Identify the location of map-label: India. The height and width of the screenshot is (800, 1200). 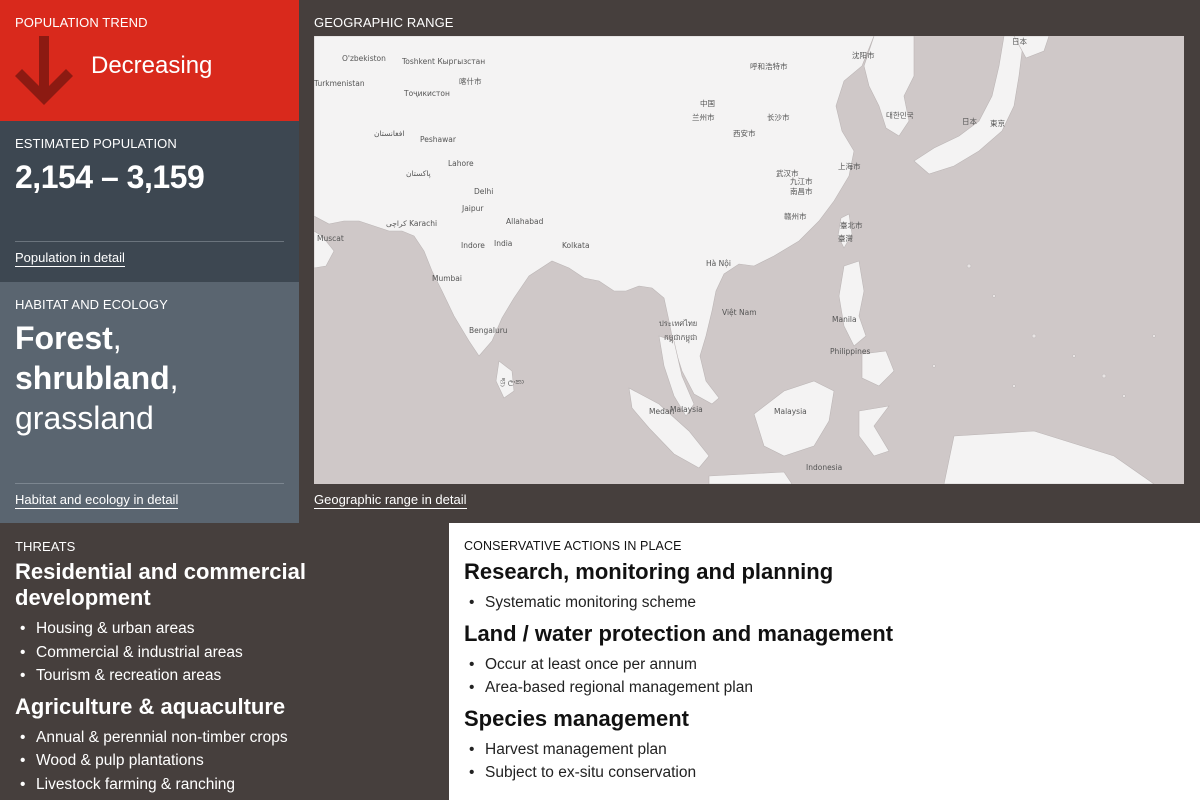
(503, 243).